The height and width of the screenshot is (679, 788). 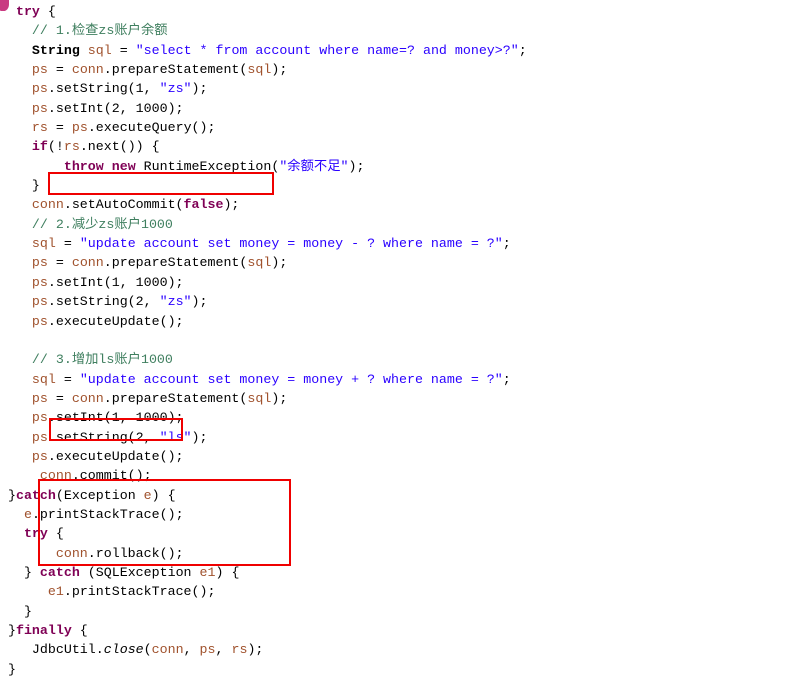 What do you see at coordinates (263, 630) in the screenshot?
I see `code-line: }finally {` at bounding box center [263, 630].